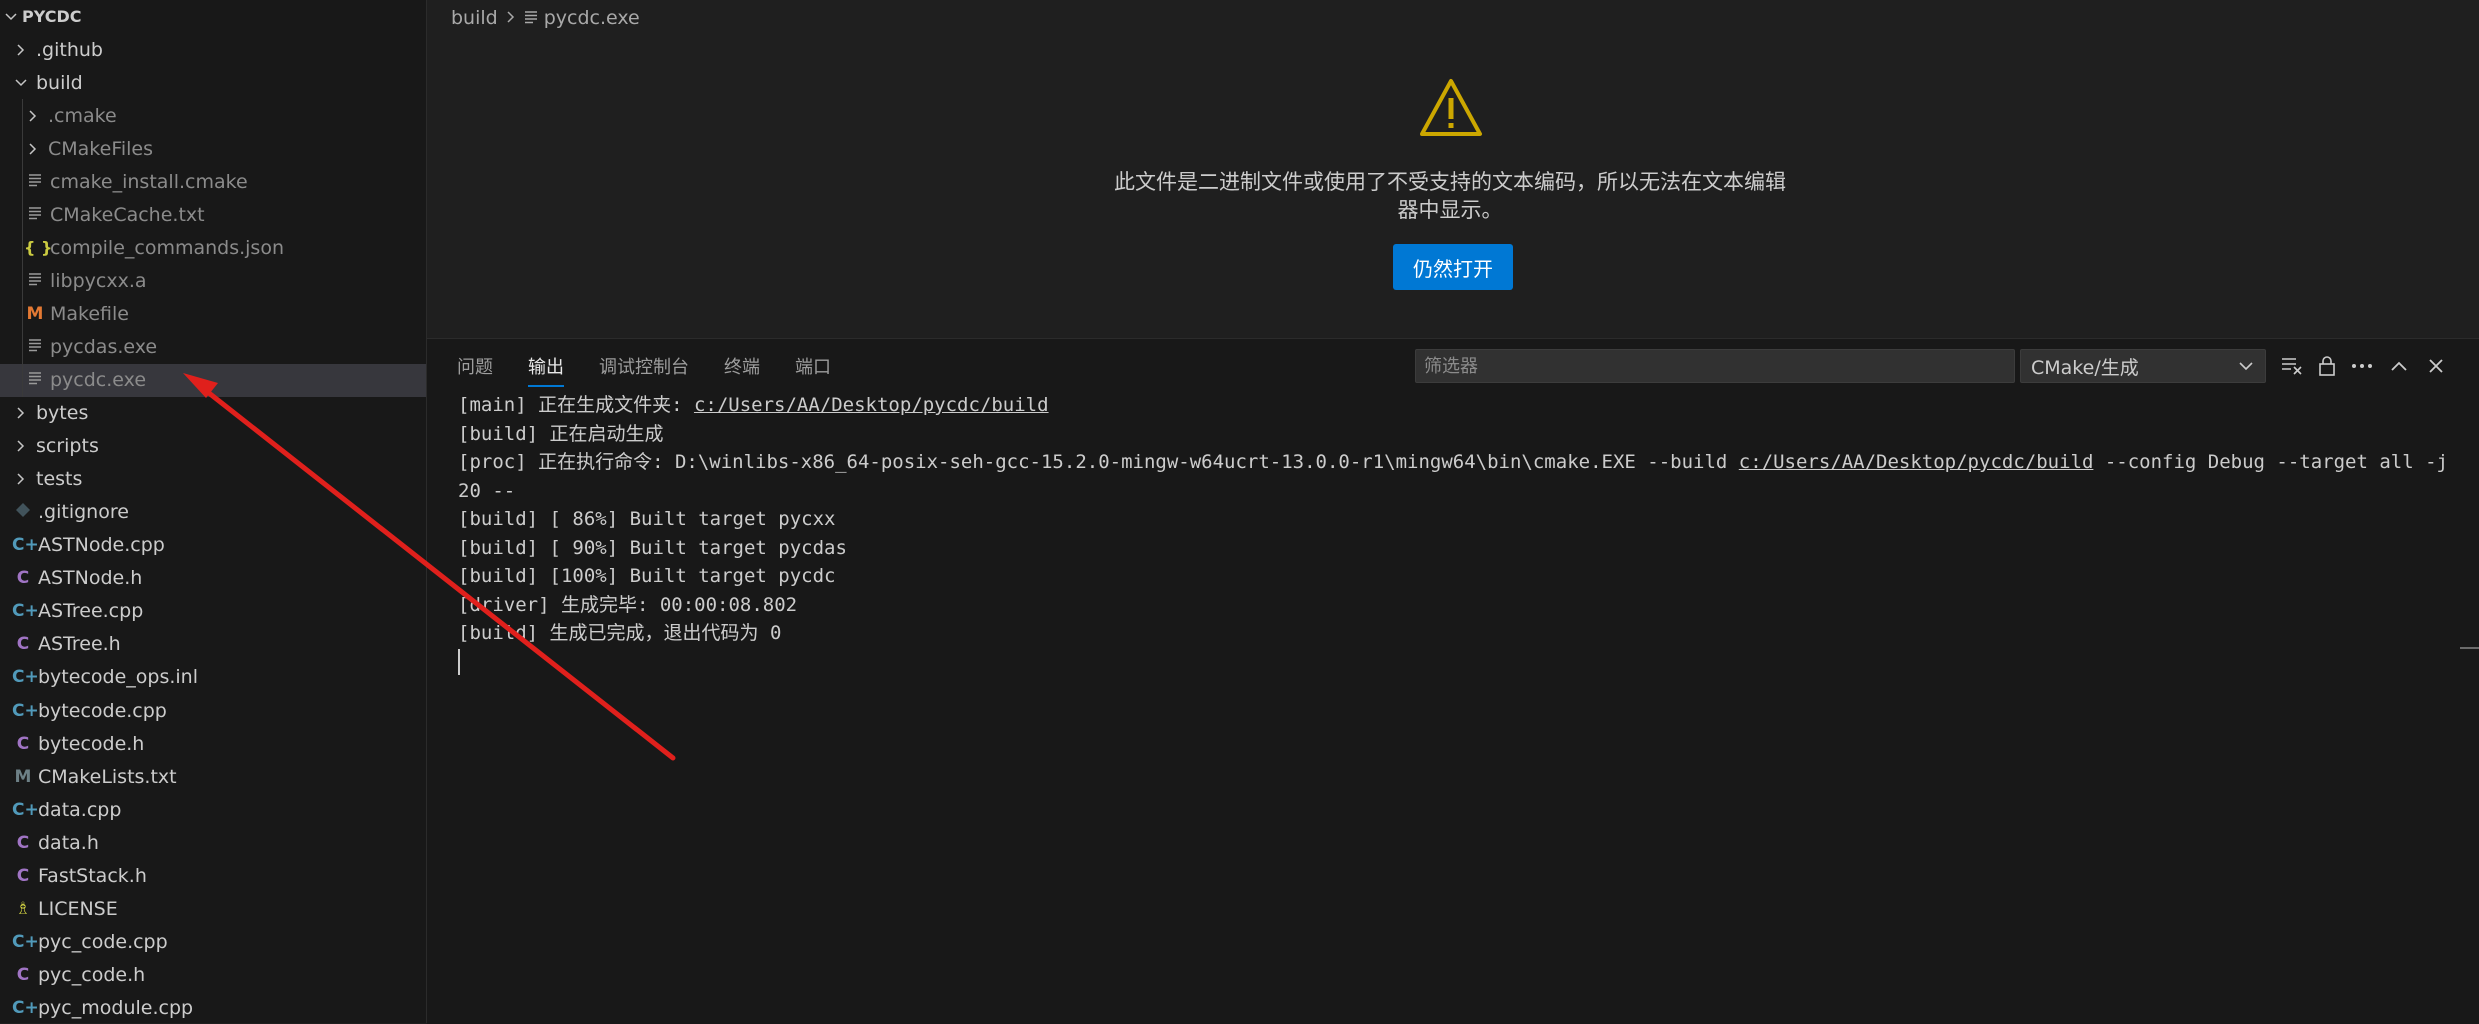  What do you see at coordinates (213, 413) in the screenshot?
I see `folder-item: bytes` at bounding box center [213, 413].